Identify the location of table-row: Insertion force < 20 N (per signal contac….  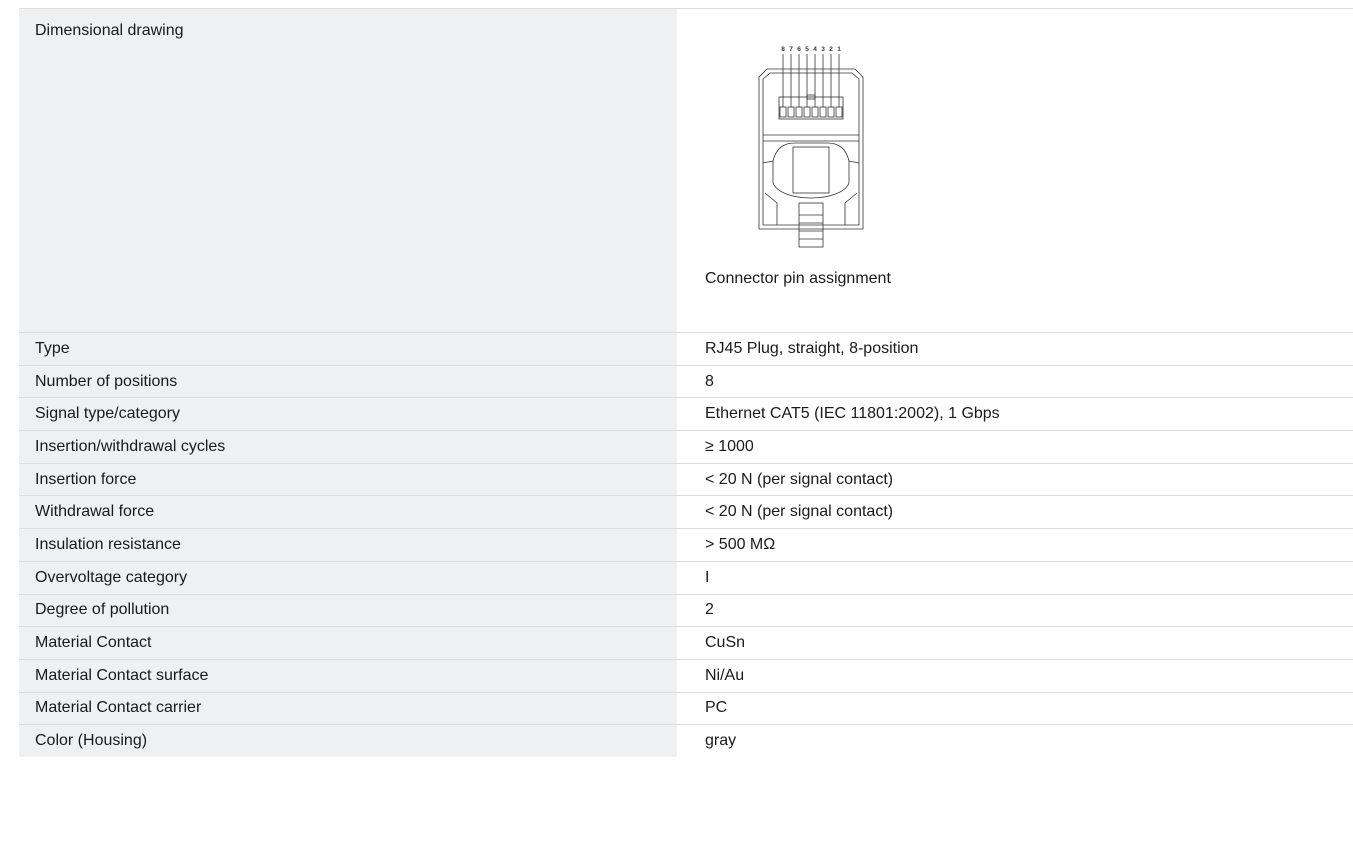
(686, 479).